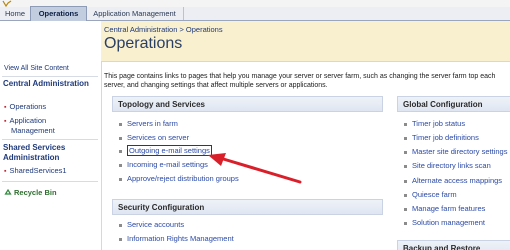 The image size is (510, 250). What do you see at coordinates (8, 191) in the screenshot?
I see `recycle-icon` at bounding box center [8, 191].